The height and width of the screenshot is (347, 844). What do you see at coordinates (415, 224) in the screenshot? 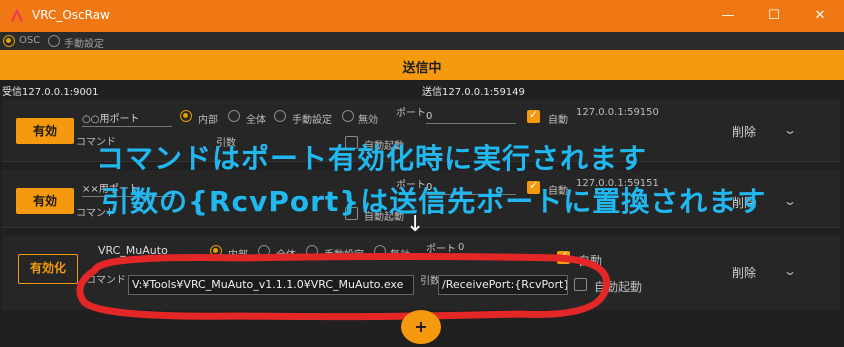
I see `annotation-arrow: ↓` at bounding box center [415, 224].